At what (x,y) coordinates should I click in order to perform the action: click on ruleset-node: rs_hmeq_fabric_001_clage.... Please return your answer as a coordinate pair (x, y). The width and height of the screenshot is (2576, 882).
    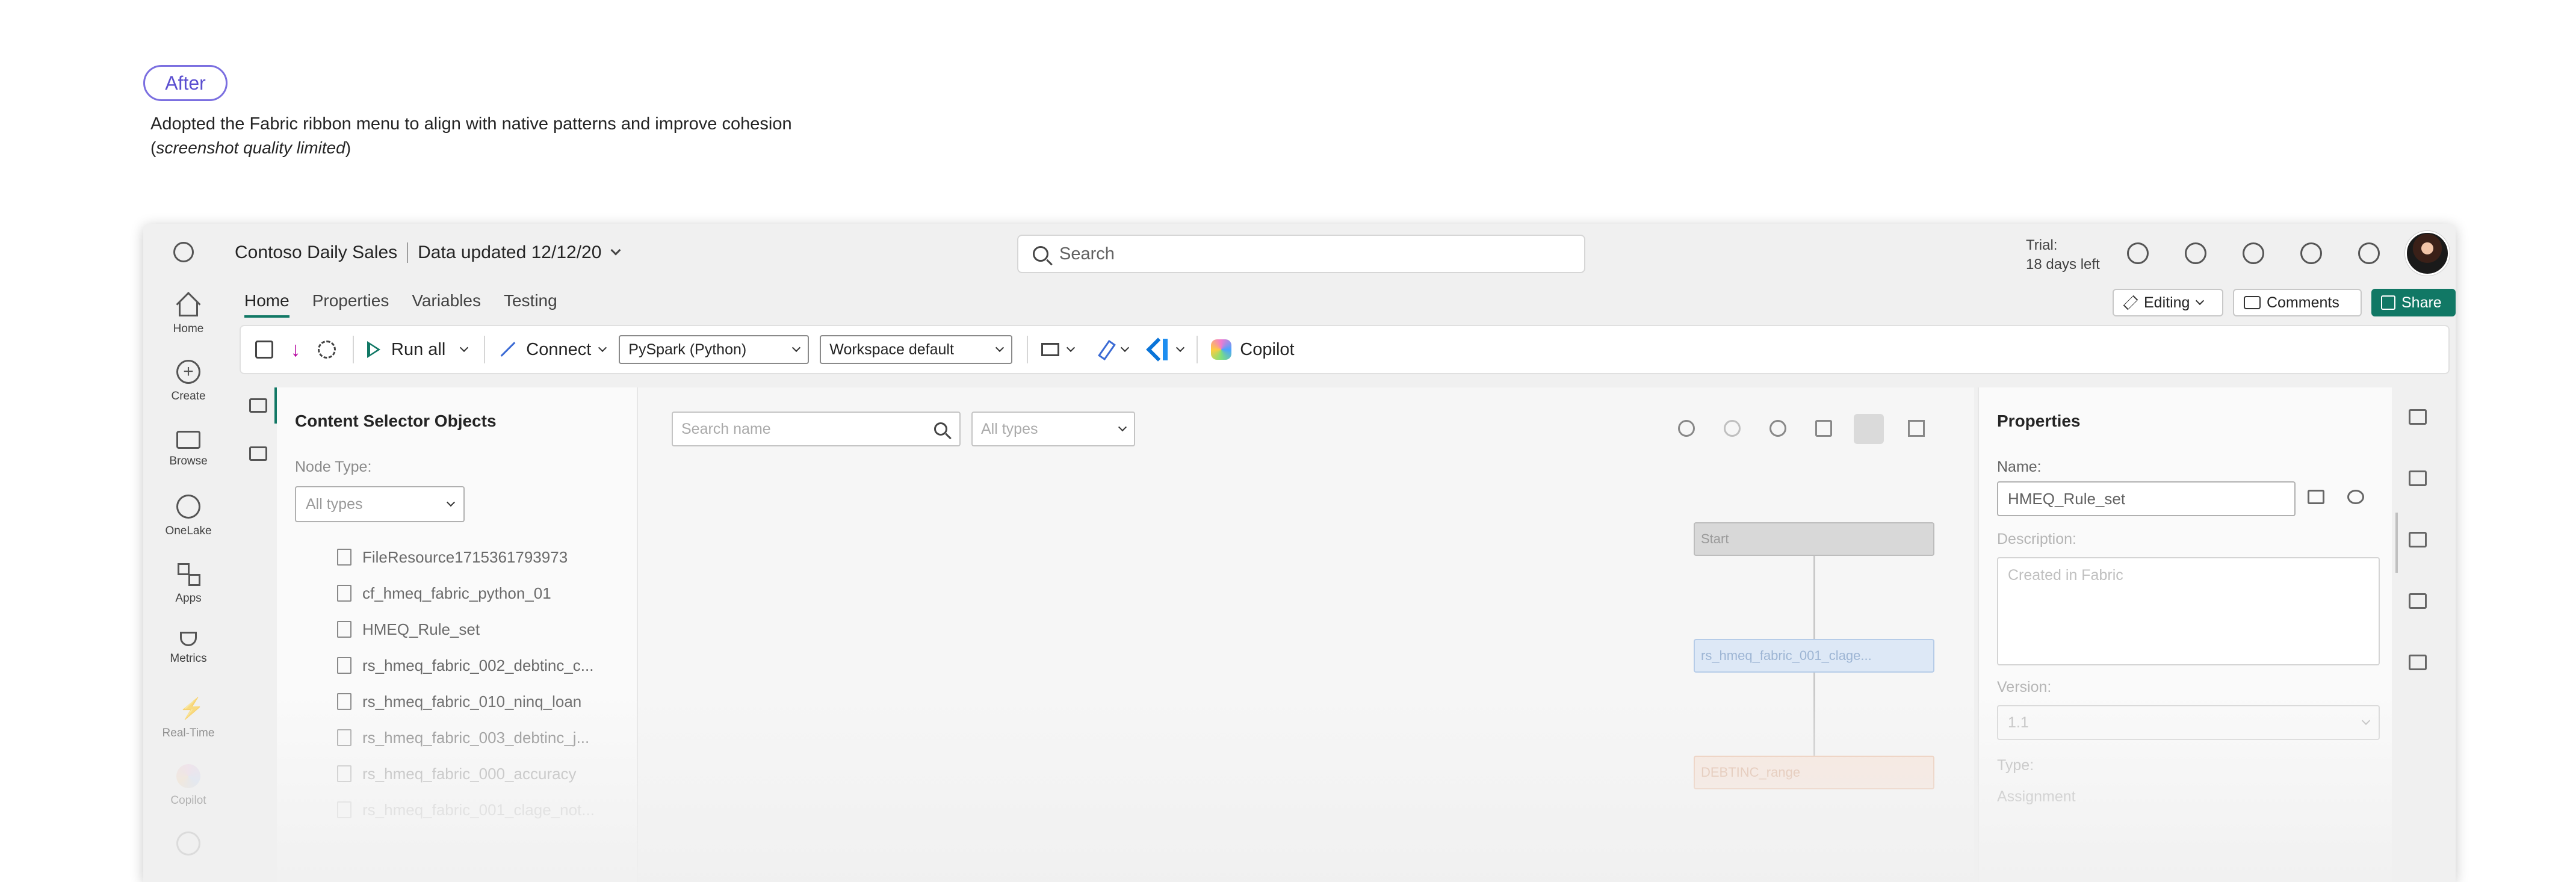
    Looking at the image, I should click on (1814, 656).